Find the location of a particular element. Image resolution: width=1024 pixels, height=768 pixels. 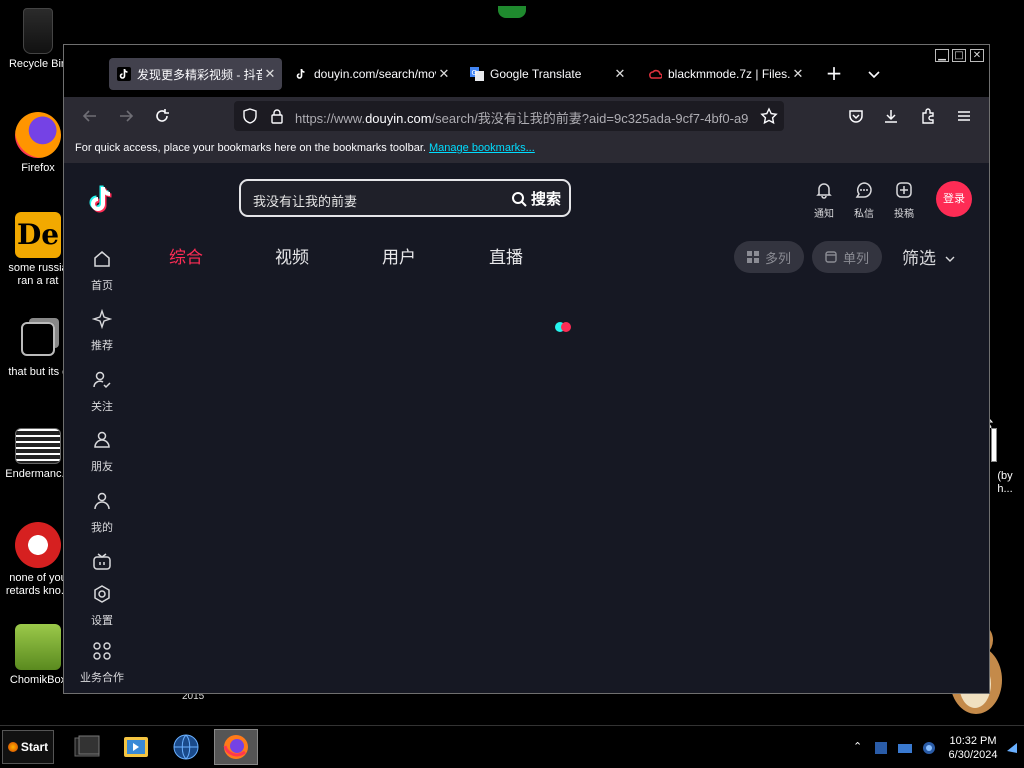

google-translate-favicon-icon: G is located at coordinates (477, 74).